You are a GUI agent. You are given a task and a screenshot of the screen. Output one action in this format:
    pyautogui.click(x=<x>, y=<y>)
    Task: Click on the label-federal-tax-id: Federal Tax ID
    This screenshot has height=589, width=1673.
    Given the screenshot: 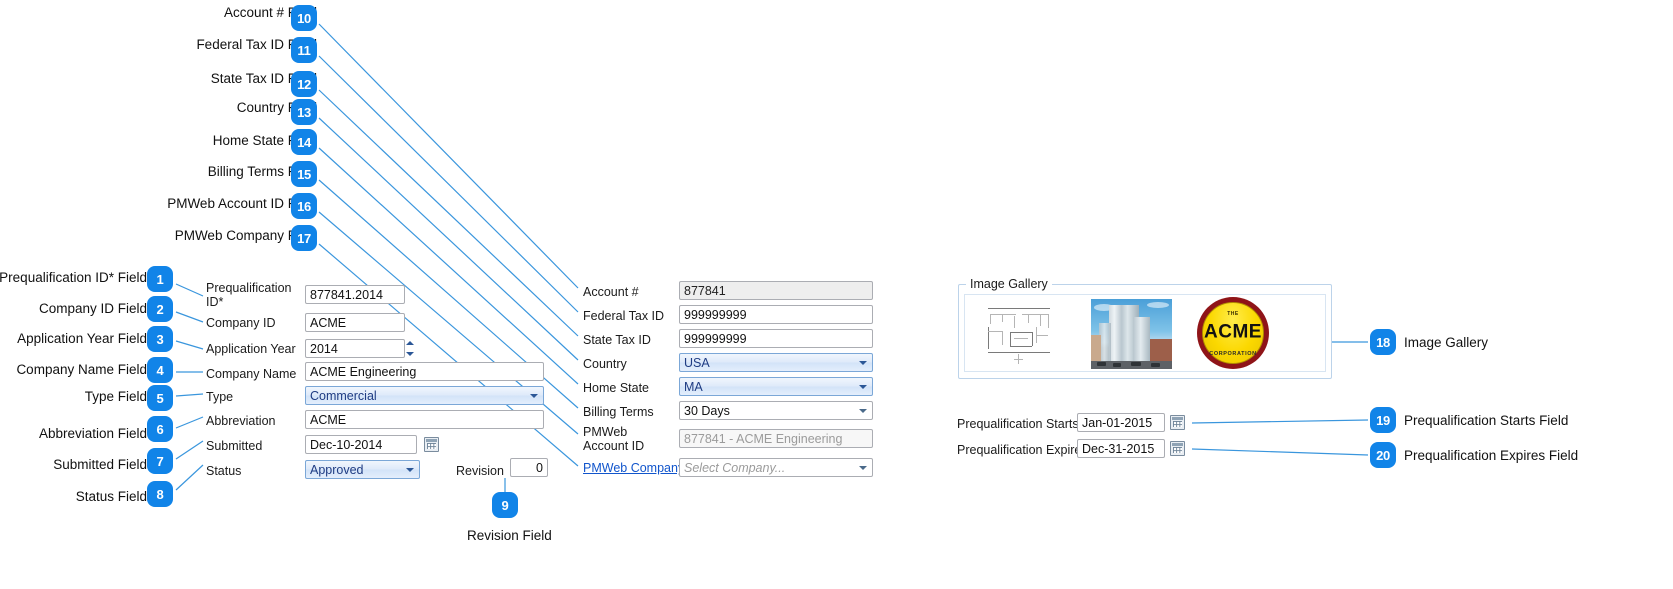 What is the action you would take?
    pyautogui.click(x=624, y=316)
    